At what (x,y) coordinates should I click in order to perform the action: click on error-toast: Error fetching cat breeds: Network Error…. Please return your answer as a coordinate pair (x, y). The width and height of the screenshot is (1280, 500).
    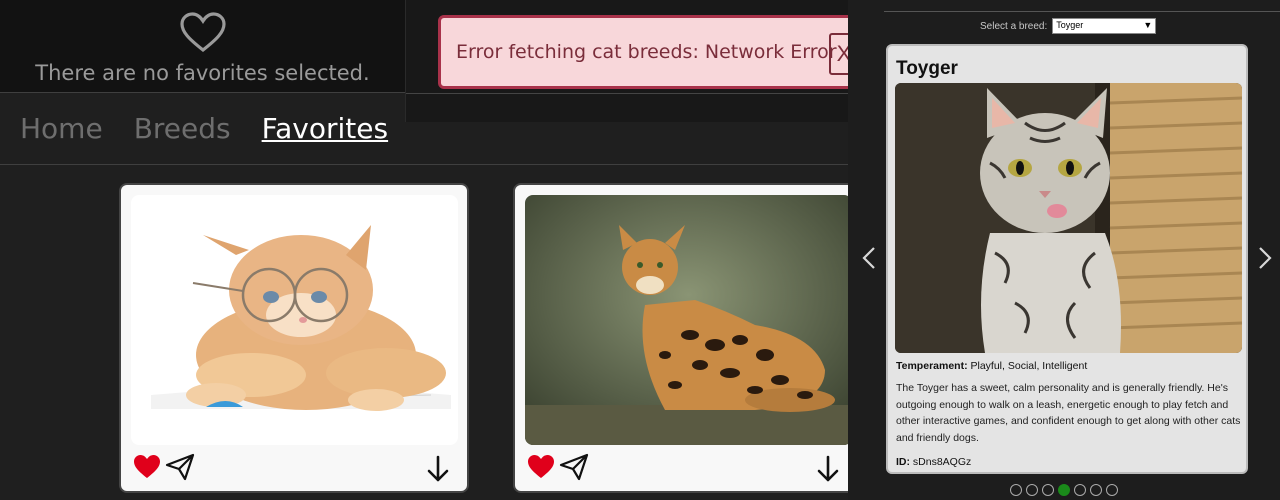
    Looking at the image, I should click on (657, 52).